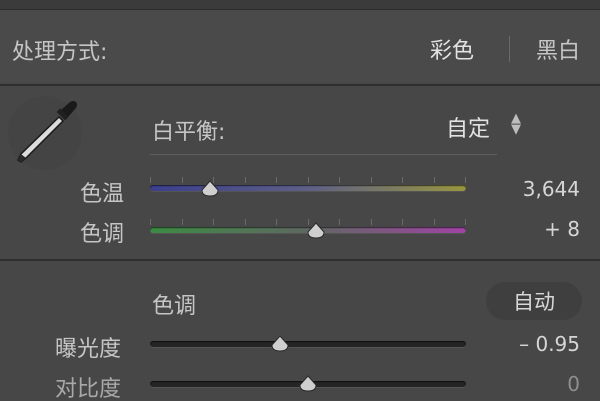 The height and width of the screenshot is (401, 600). Describe the element at coordinates (452, 49) in the screenshot. I see `treatment-color-option: 彩色` at that location.